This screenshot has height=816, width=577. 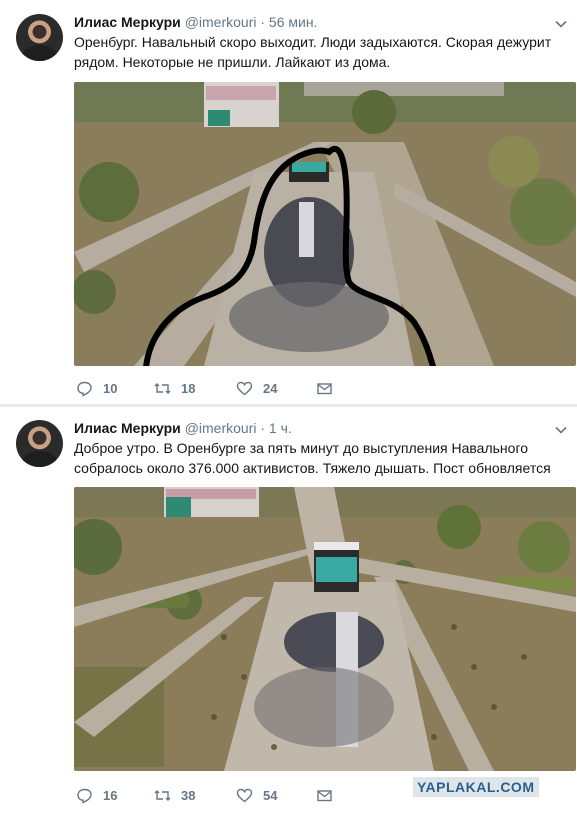 I want to click on like-count: 54, so click(x=270, y=795).